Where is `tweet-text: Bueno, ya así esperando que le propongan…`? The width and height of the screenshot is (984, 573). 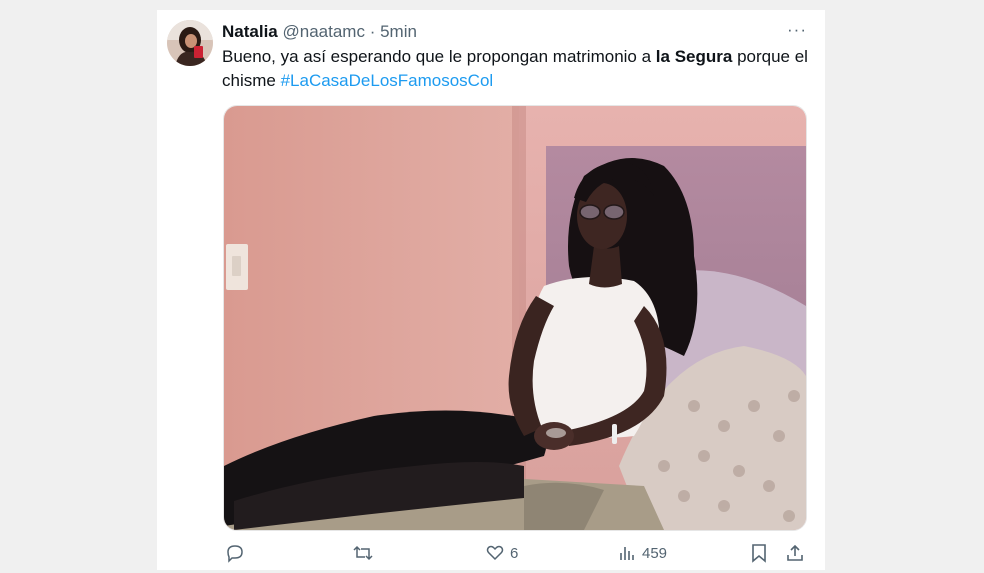 tweet-text: Bueno, ya así esperando que le propongan… is located at coordinates (517, 69).